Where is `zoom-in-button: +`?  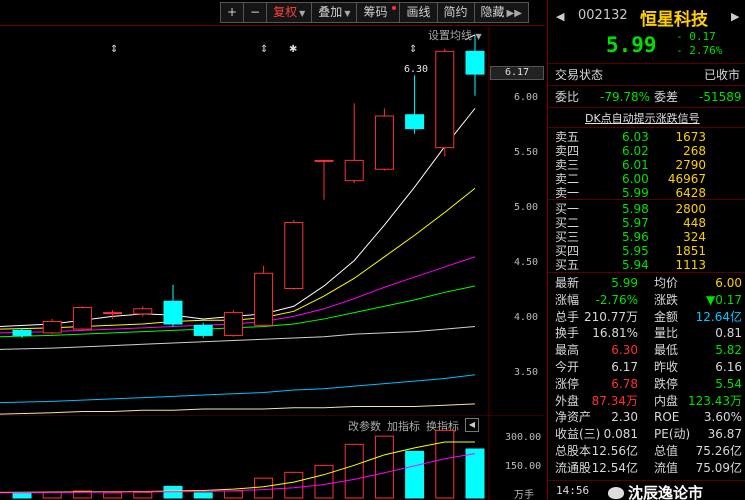
zoom-in-button: + is located at coordinates (232, 12).